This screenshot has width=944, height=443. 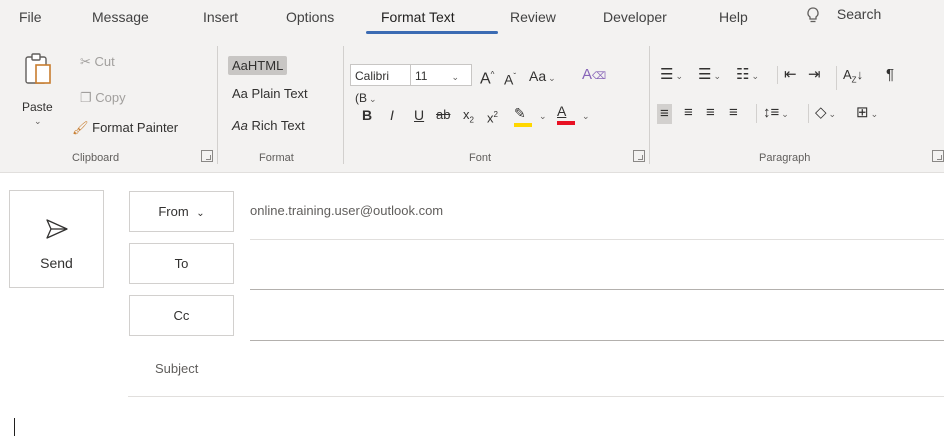 What do you see at coordinates (814, 75) in the screenshot?
I see `increase-indent-icon: ⇥` at bounding box center [814, 75].